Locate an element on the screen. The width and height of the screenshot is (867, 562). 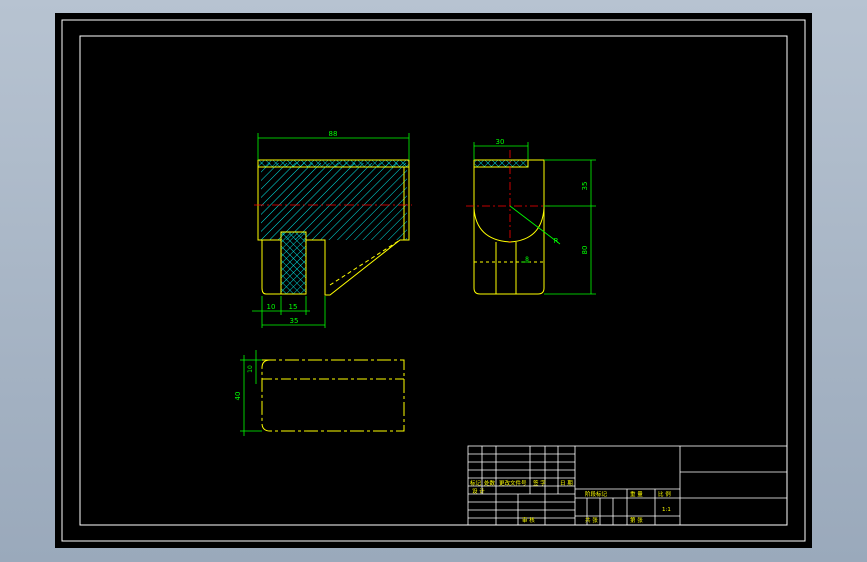
tb-date: 日 期 is located at coordinates (566, 483).